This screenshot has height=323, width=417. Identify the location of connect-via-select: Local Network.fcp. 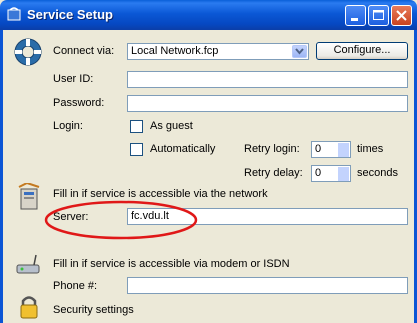
(218, 51).